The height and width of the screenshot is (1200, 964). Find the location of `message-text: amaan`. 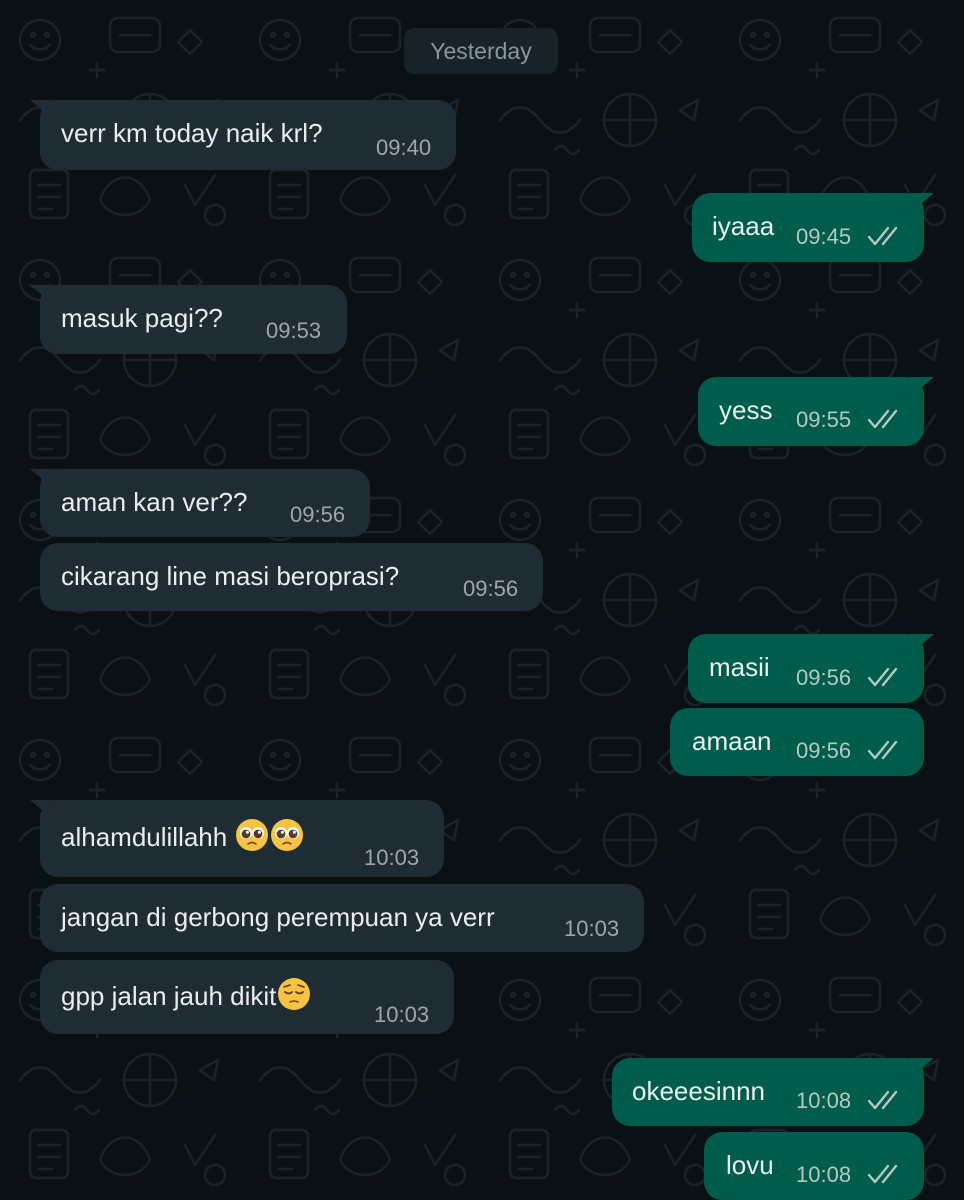

message-text: amaan is located at coordinates (732, 741).